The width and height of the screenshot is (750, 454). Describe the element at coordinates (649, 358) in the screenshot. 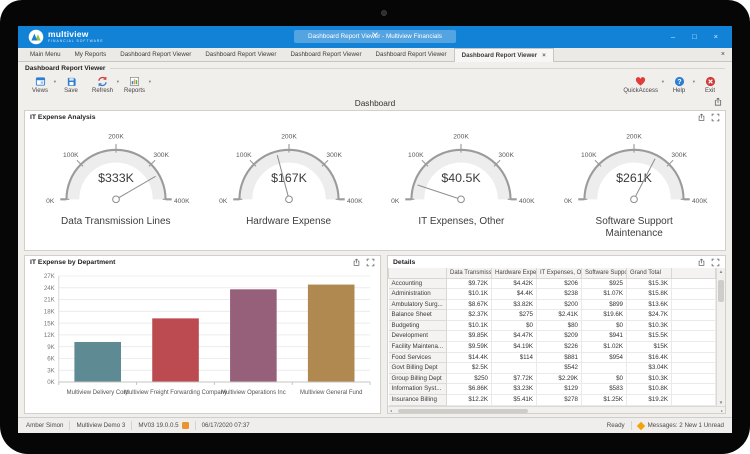

I see `cell-value: $16.4K` at that location.